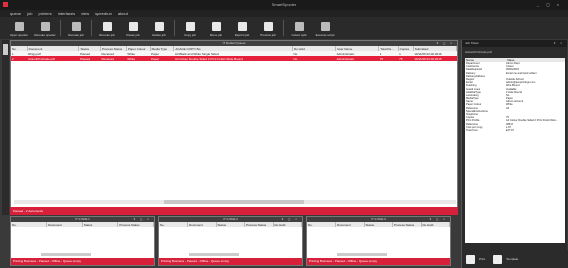 The height and width of the screenshot is (268, 568). I want to click on pause-job-button: Pause job, so click(133, 28).